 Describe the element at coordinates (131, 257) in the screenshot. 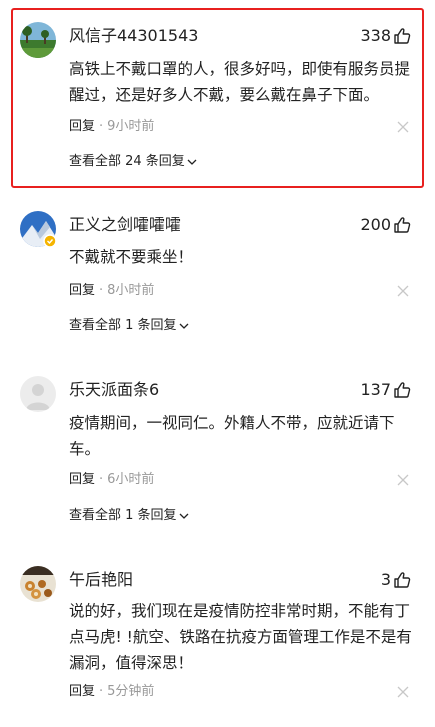

I see `comment-text: 不戴就不要乘坐！` at that location.